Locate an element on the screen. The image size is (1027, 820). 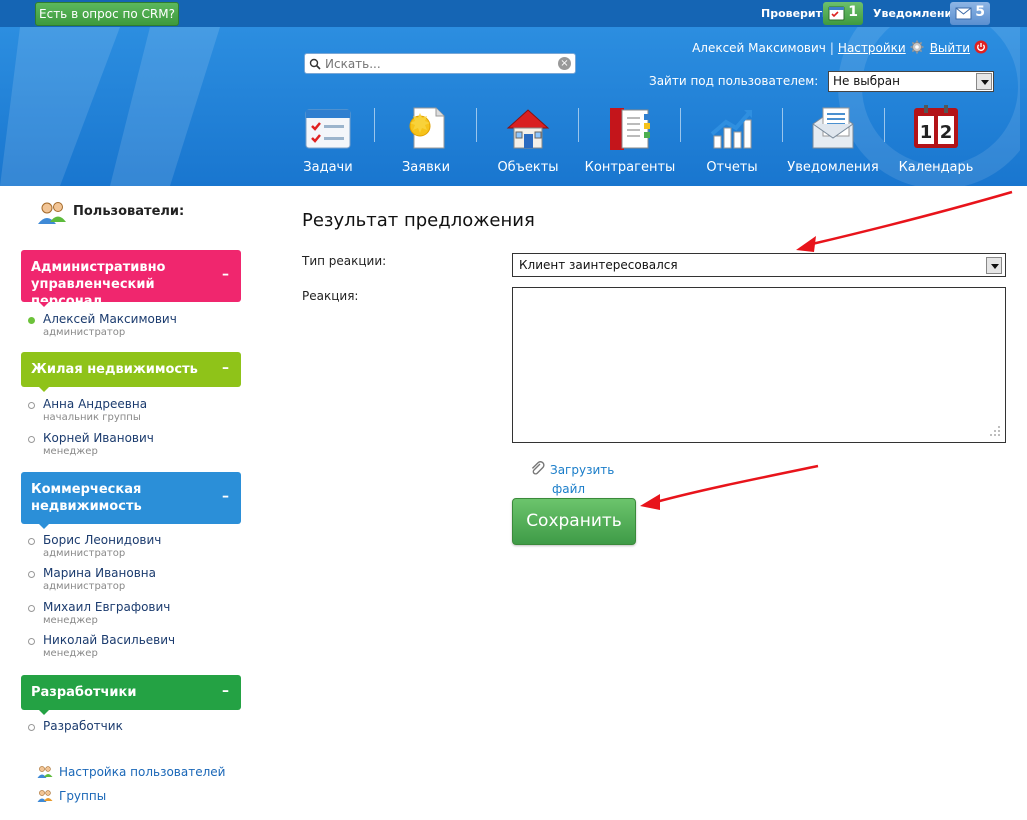
nav-contractors: Контрагенты is located at coordinates (630, 139).